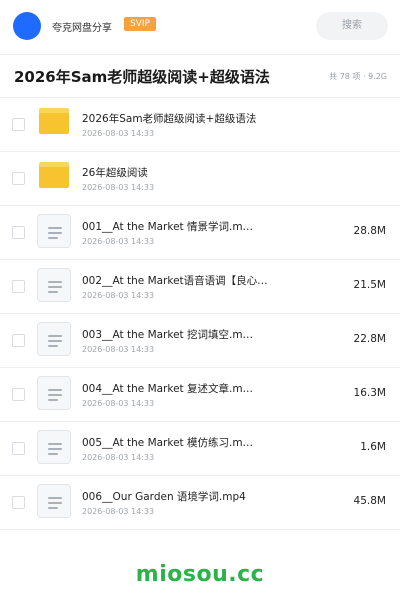 The image size is (400, 600). I want to click on folder-meta: 共 78 项 · 9.2G, so click(358, 76).